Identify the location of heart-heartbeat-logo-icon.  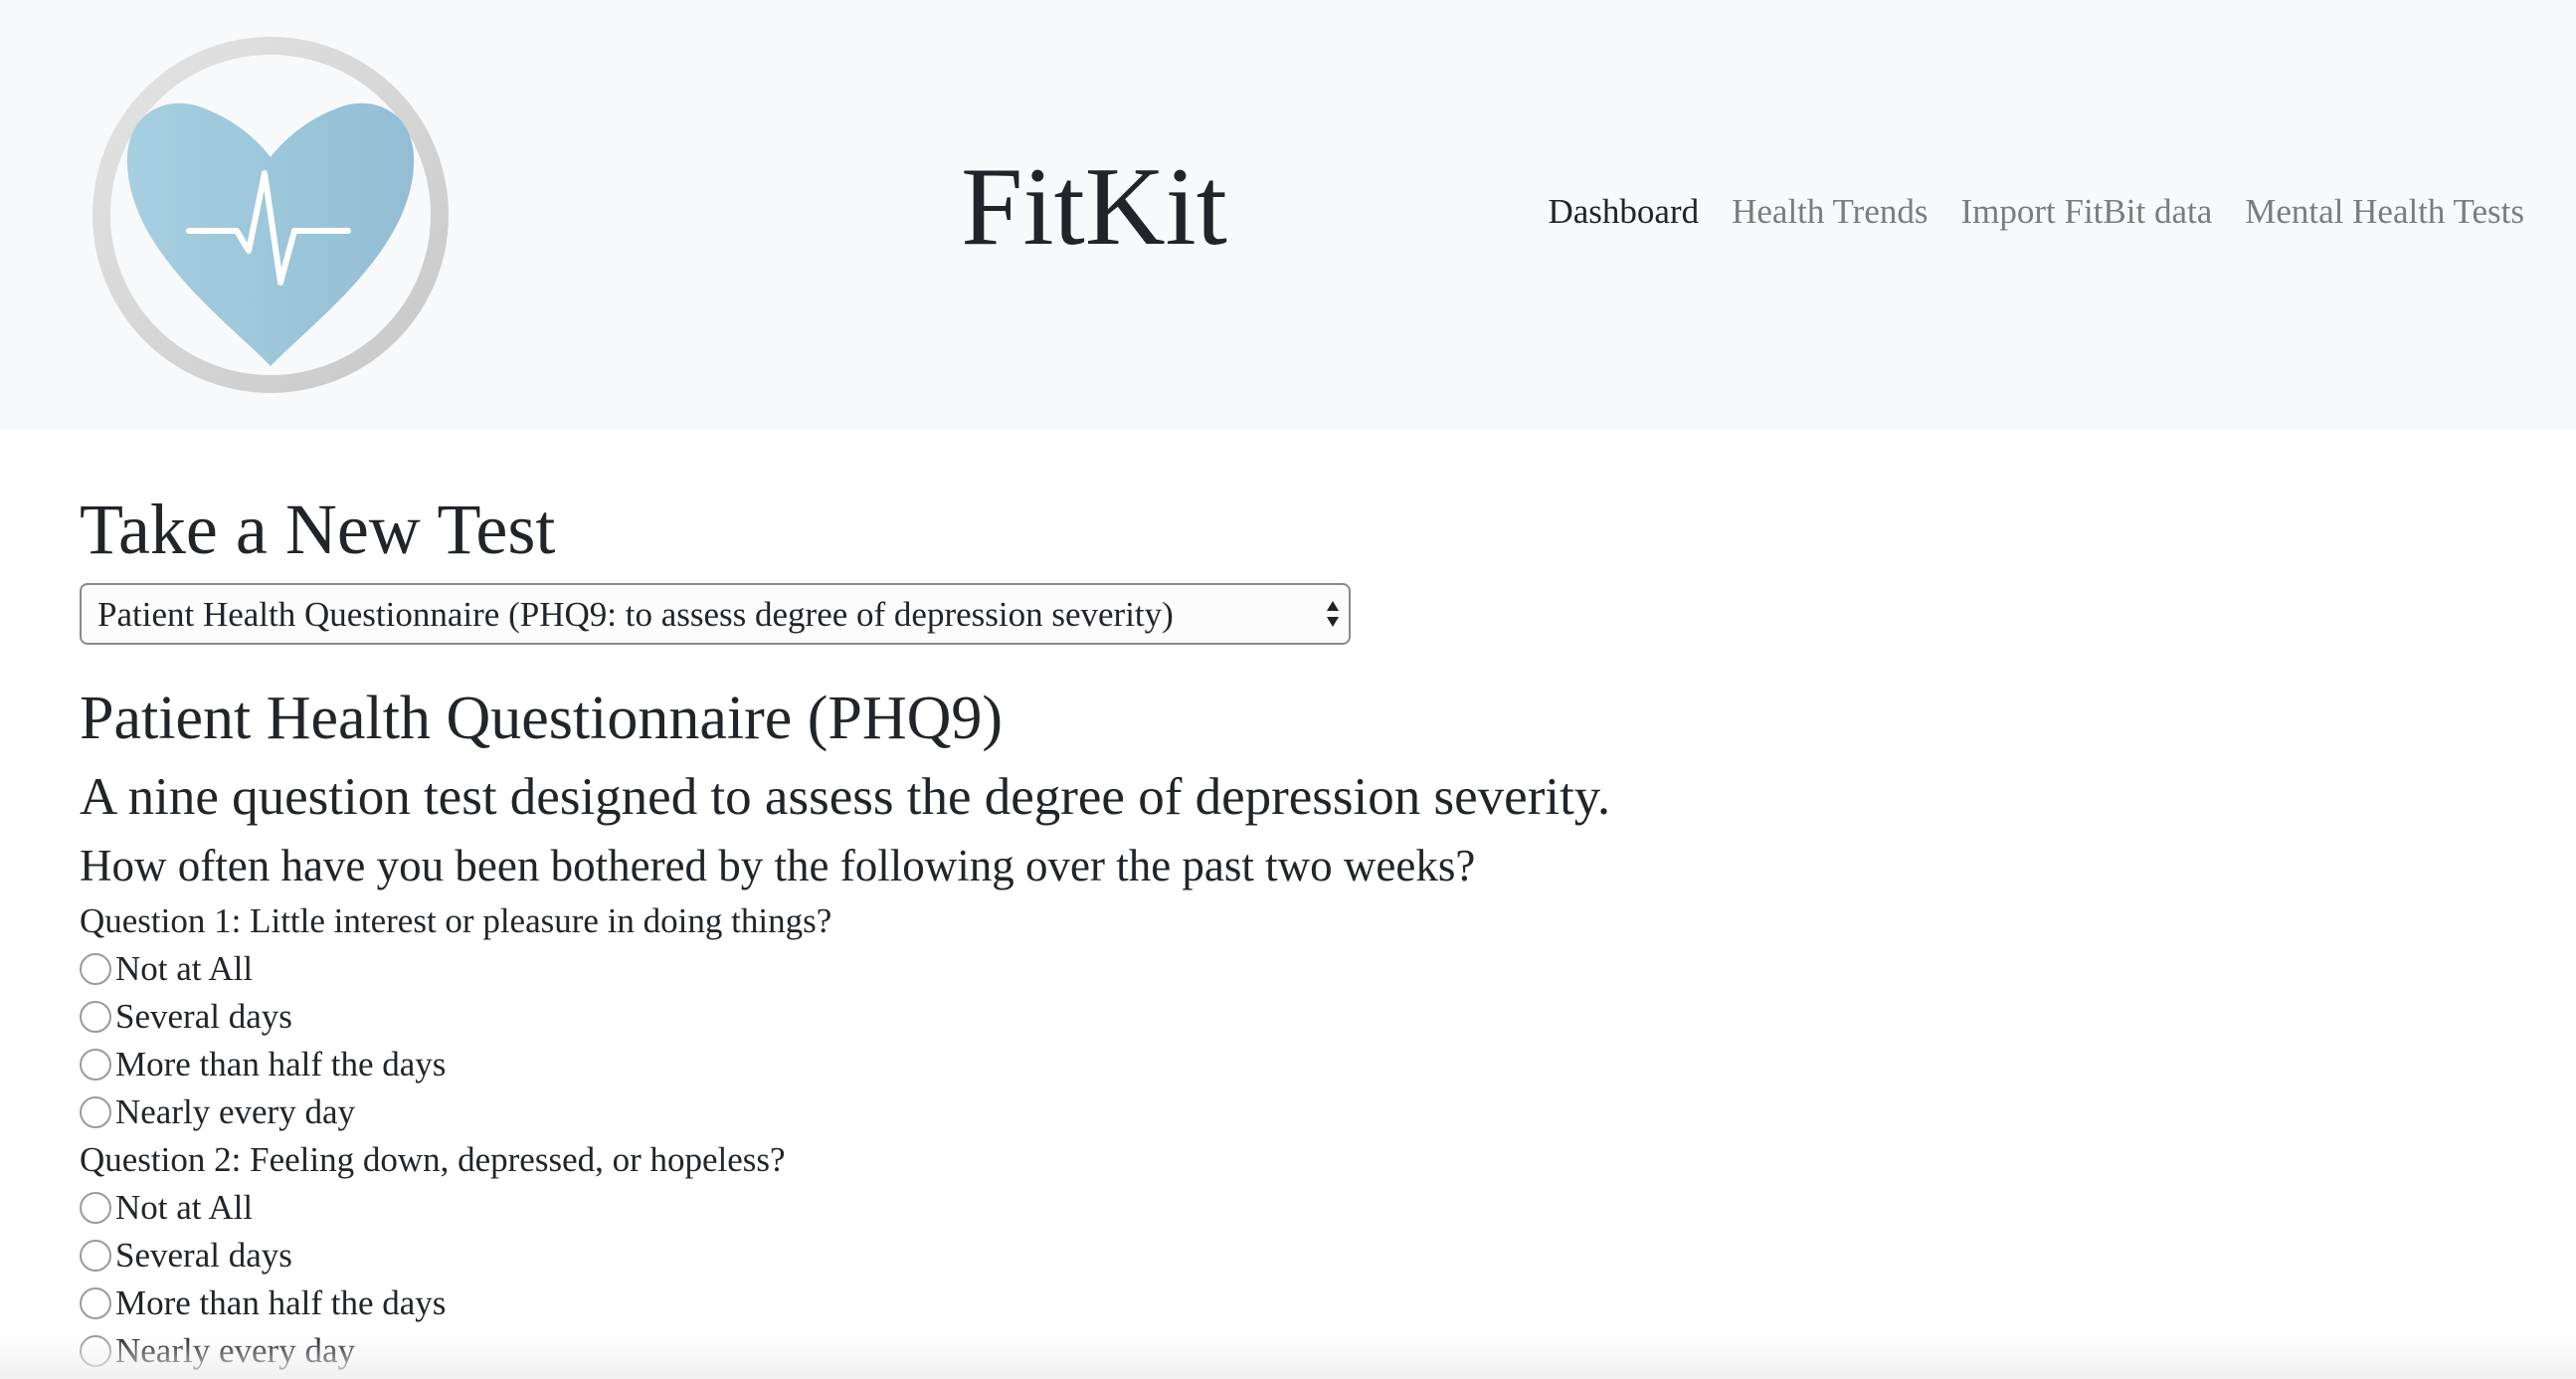
(271, 215).